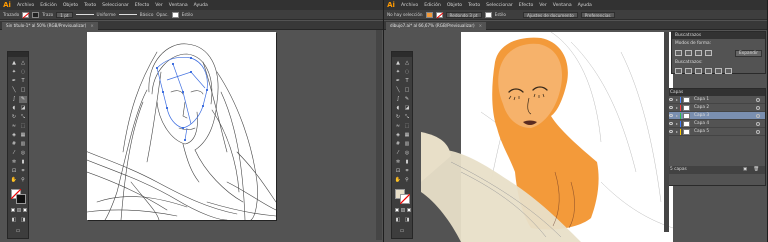 The image size is (768, 242). What do you see at coordinates (745, 170) in the screenshot?
I see `new-layer-icon: ▣` at bounding box center [745, 170].